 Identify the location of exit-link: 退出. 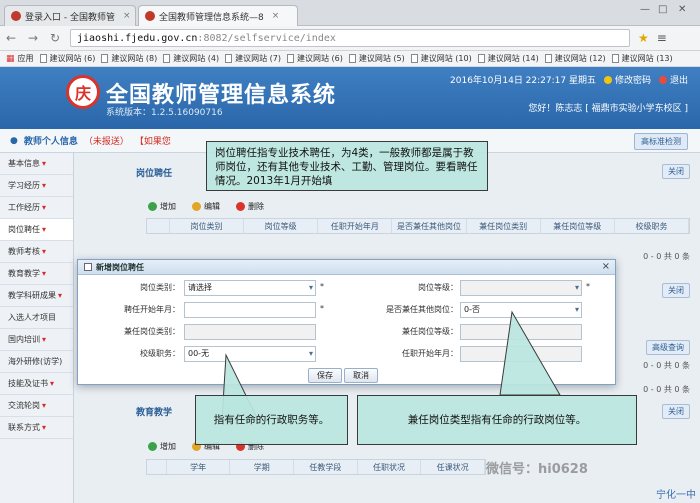
(673, 79).